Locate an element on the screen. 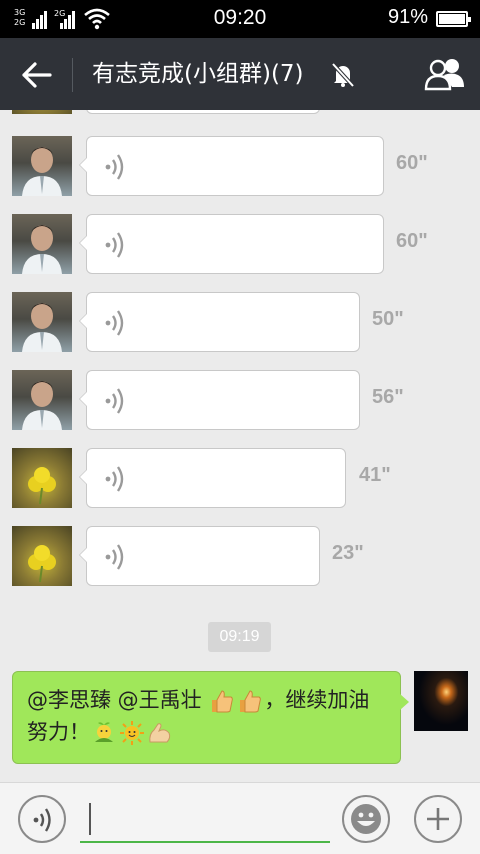 This screenshot has width=480, height=854. chat-title: 有志竞成(小组群)(7) is located at coordinates (198, 74).